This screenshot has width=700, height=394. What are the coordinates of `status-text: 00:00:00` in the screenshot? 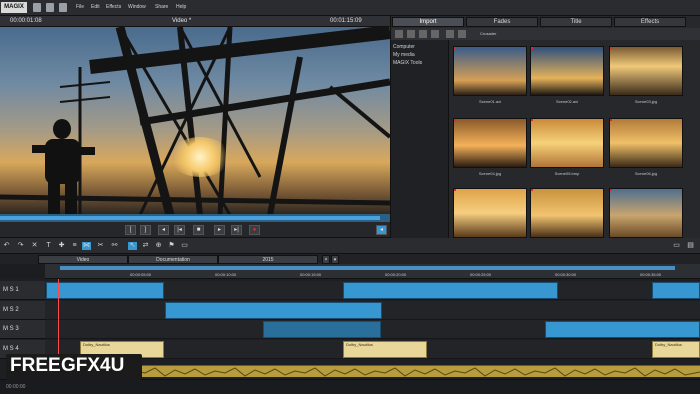 It's located at (16, 387).